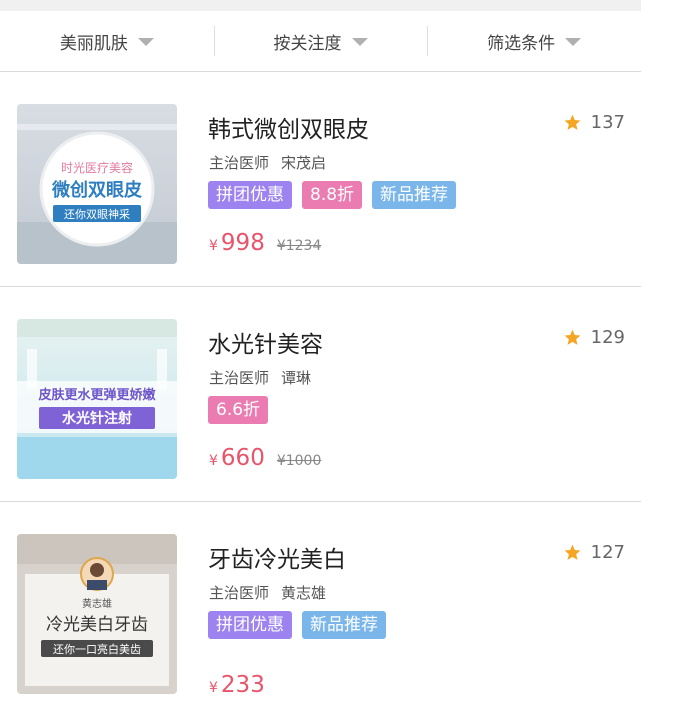  Describe the element at coordinates (299, 246) in the screenshot. I see `original-price: ¥1234` at that location.